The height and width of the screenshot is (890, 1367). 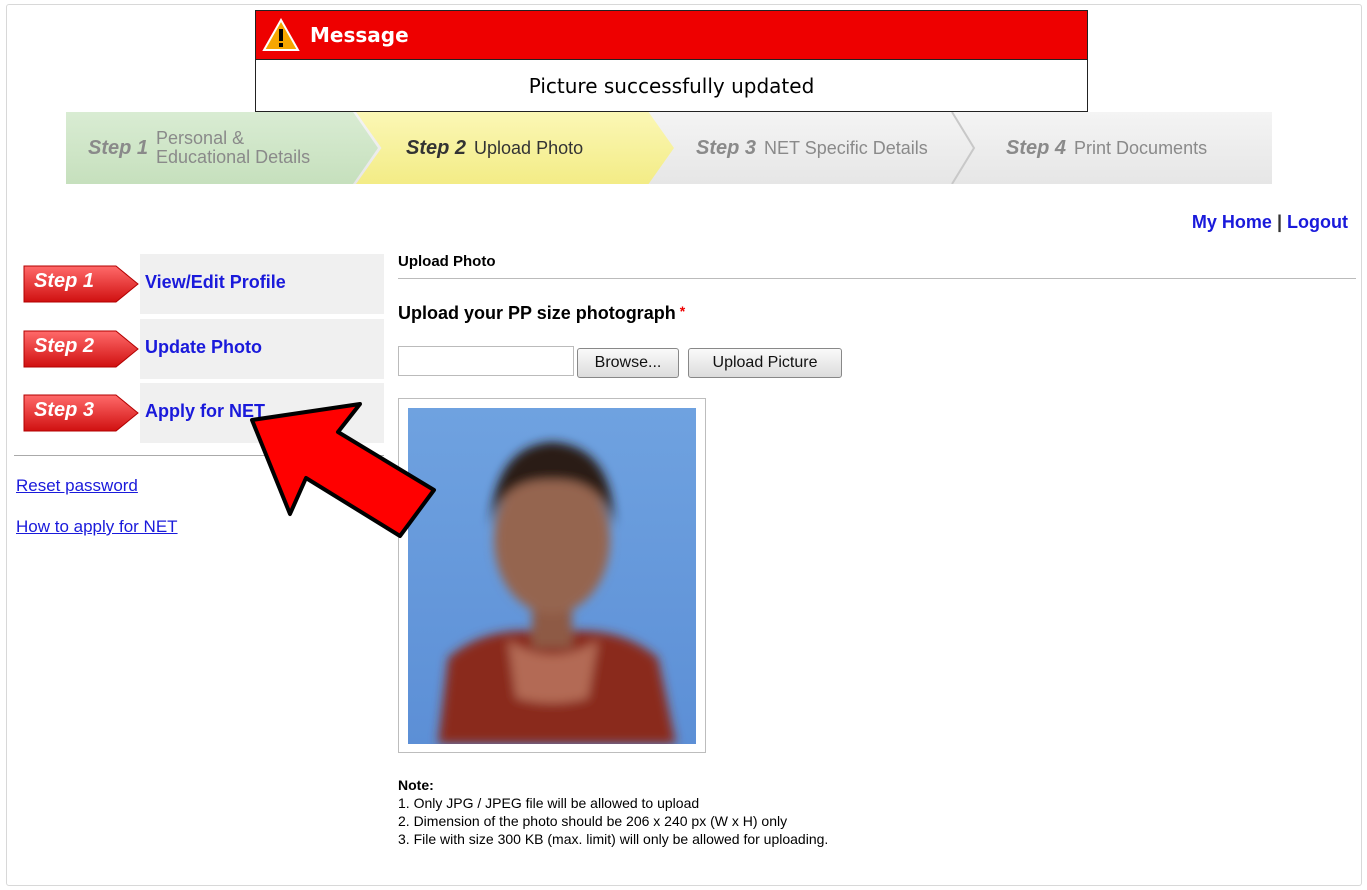 I want to click on sidebar-step-1: Step 1 View/Edit Profile, so click(x=203, y=284).